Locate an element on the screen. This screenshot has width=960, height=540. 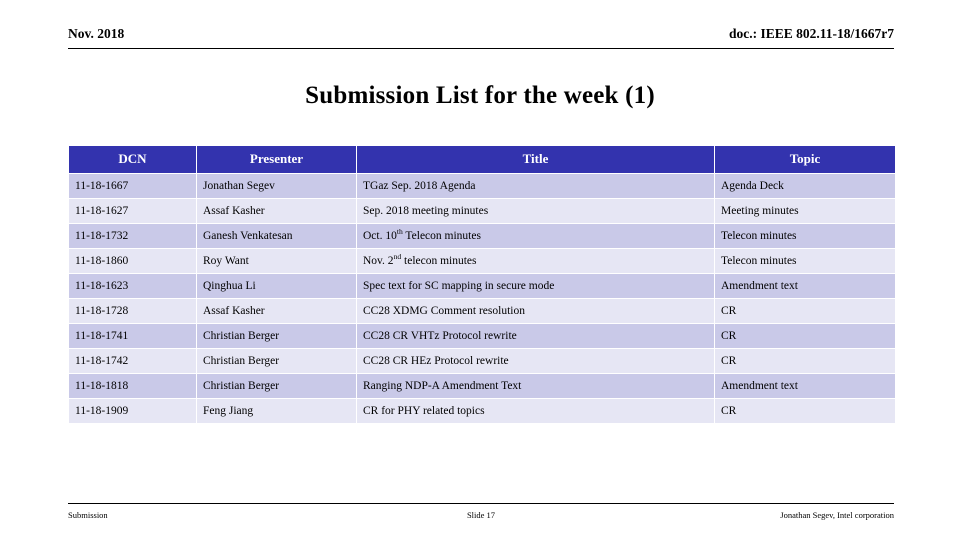
cell-title: CR for PHY related topics is located at coordinates (535, 411).